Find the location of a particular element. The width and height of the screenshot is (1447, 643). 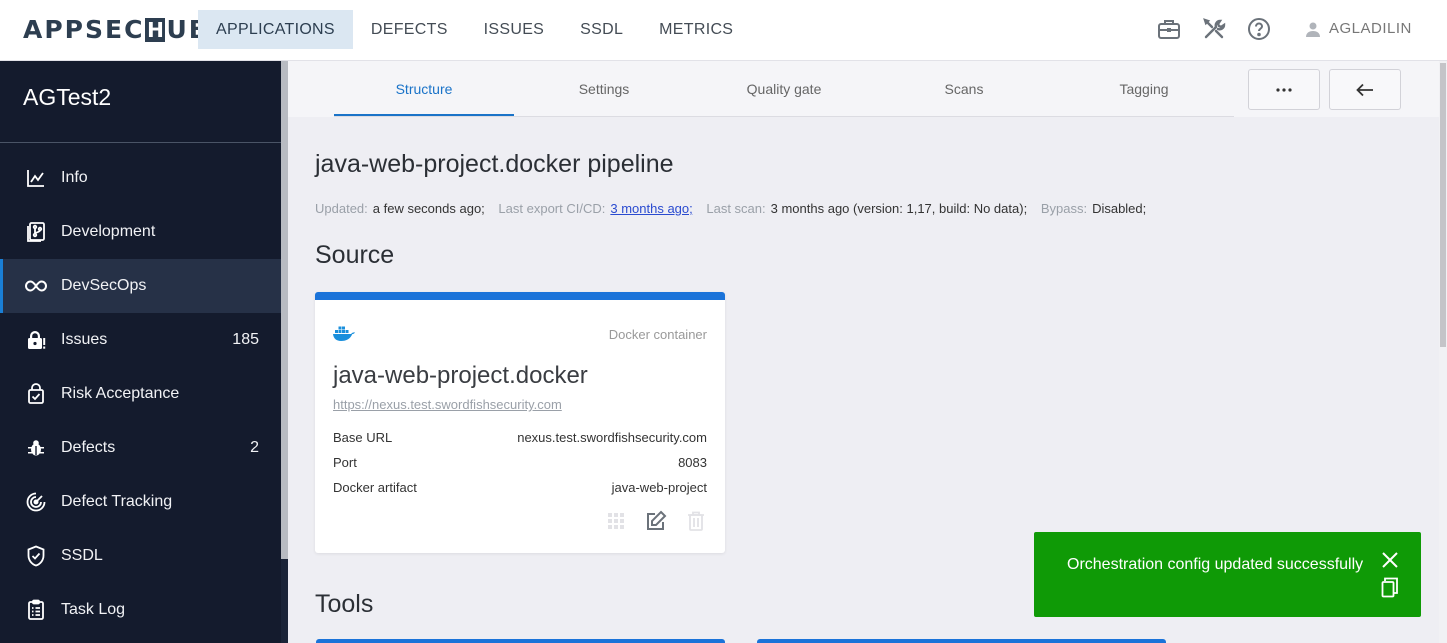

tools-heading: Tools is located at coordinates (344, 604).